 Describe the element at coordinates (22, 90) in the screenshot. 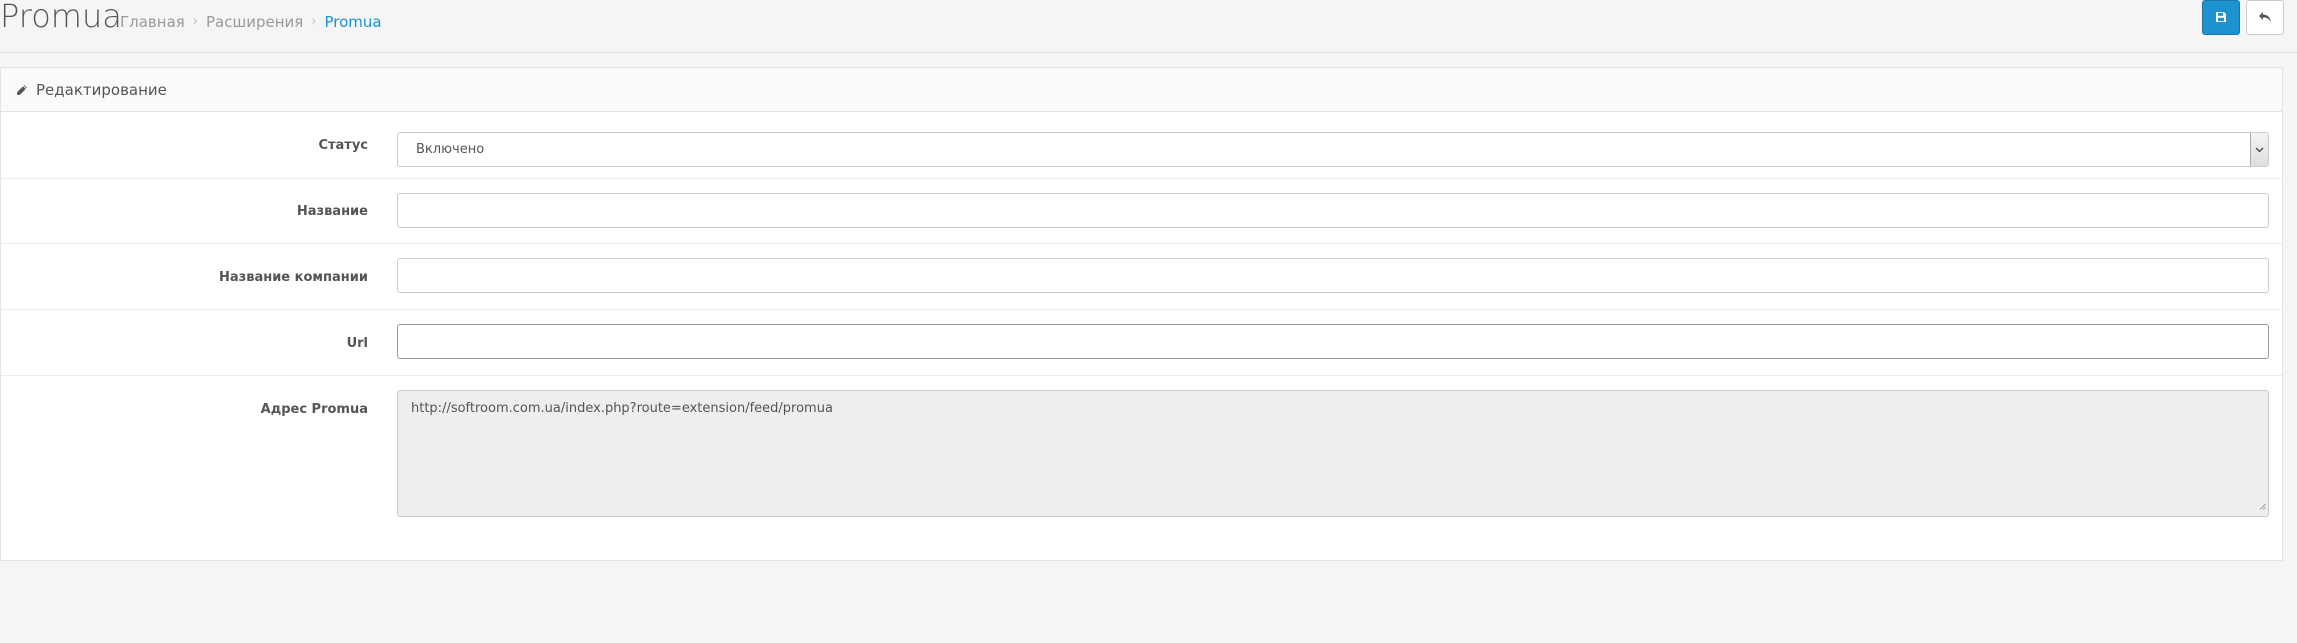

I see `pencil-icon` at that location.